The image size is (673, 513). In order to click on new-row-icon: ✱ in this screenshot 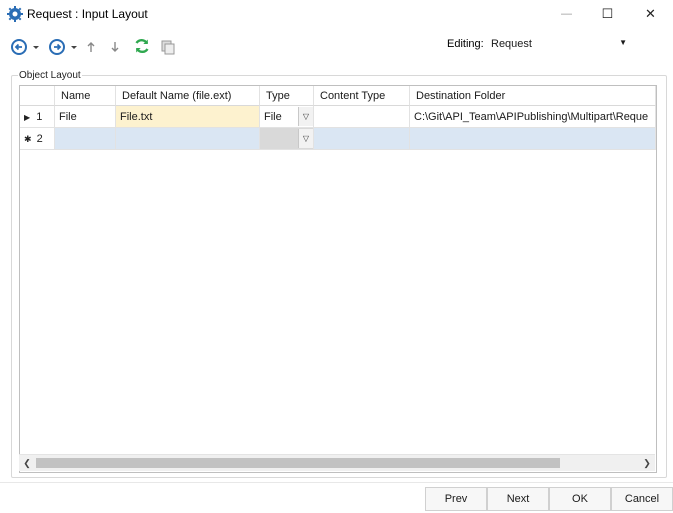, I will do `click(28, 139)`.